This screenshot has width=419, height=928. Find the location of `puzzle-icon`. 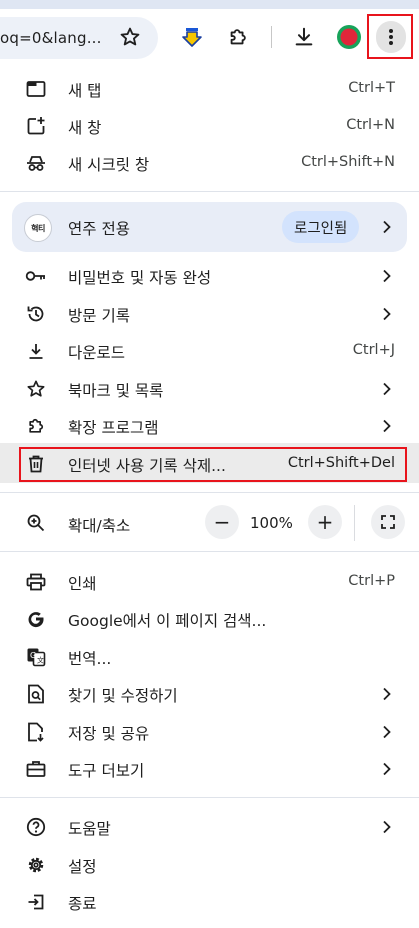

puzzle-icon is located at coordinates (36, 426).